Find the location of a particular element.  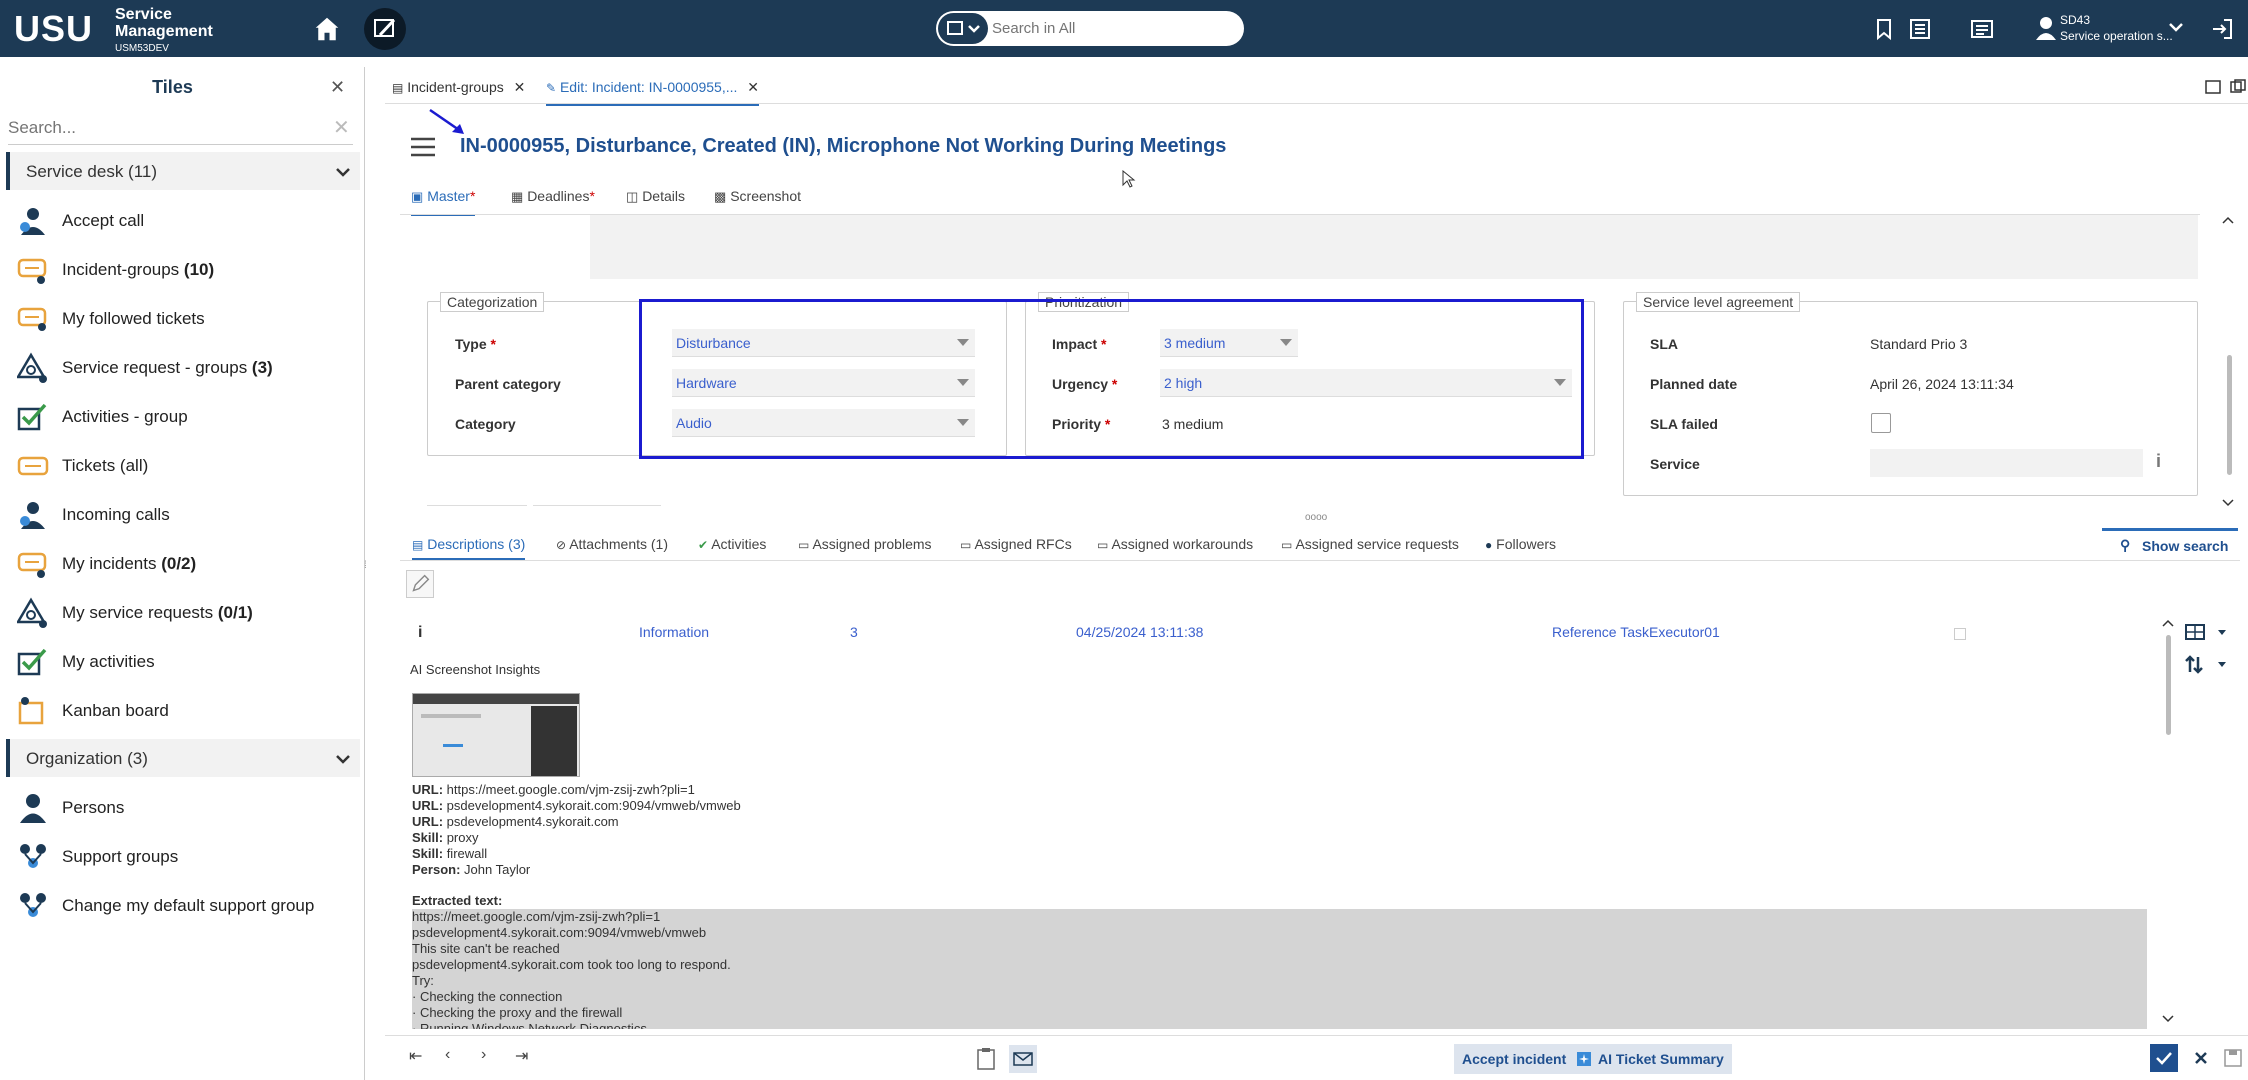

email-button is located at coordinates (1023, 1059).